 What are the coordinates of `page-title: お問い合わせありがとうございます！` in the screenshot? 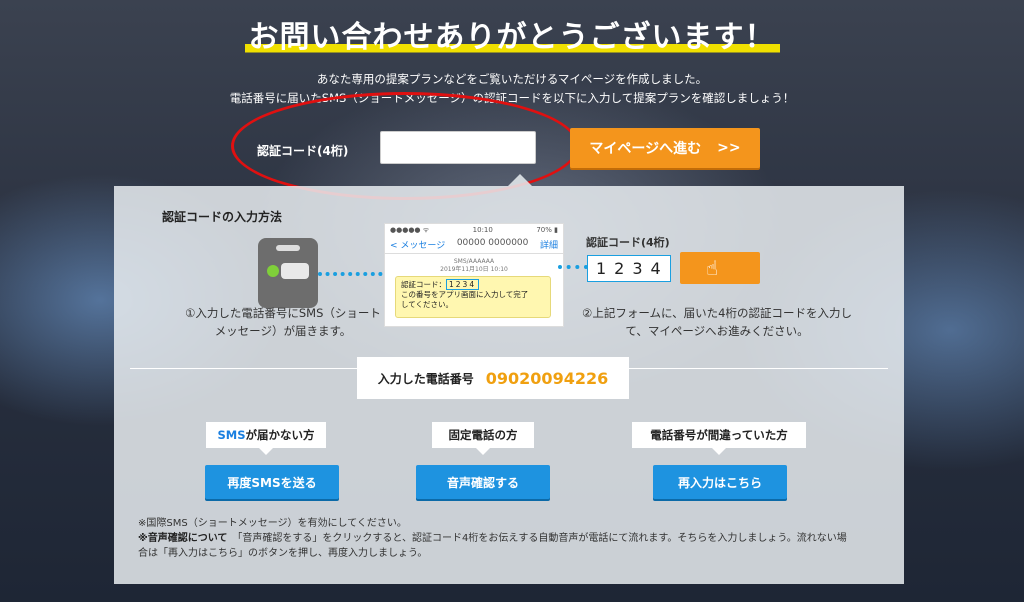 It's located at (512, 35).